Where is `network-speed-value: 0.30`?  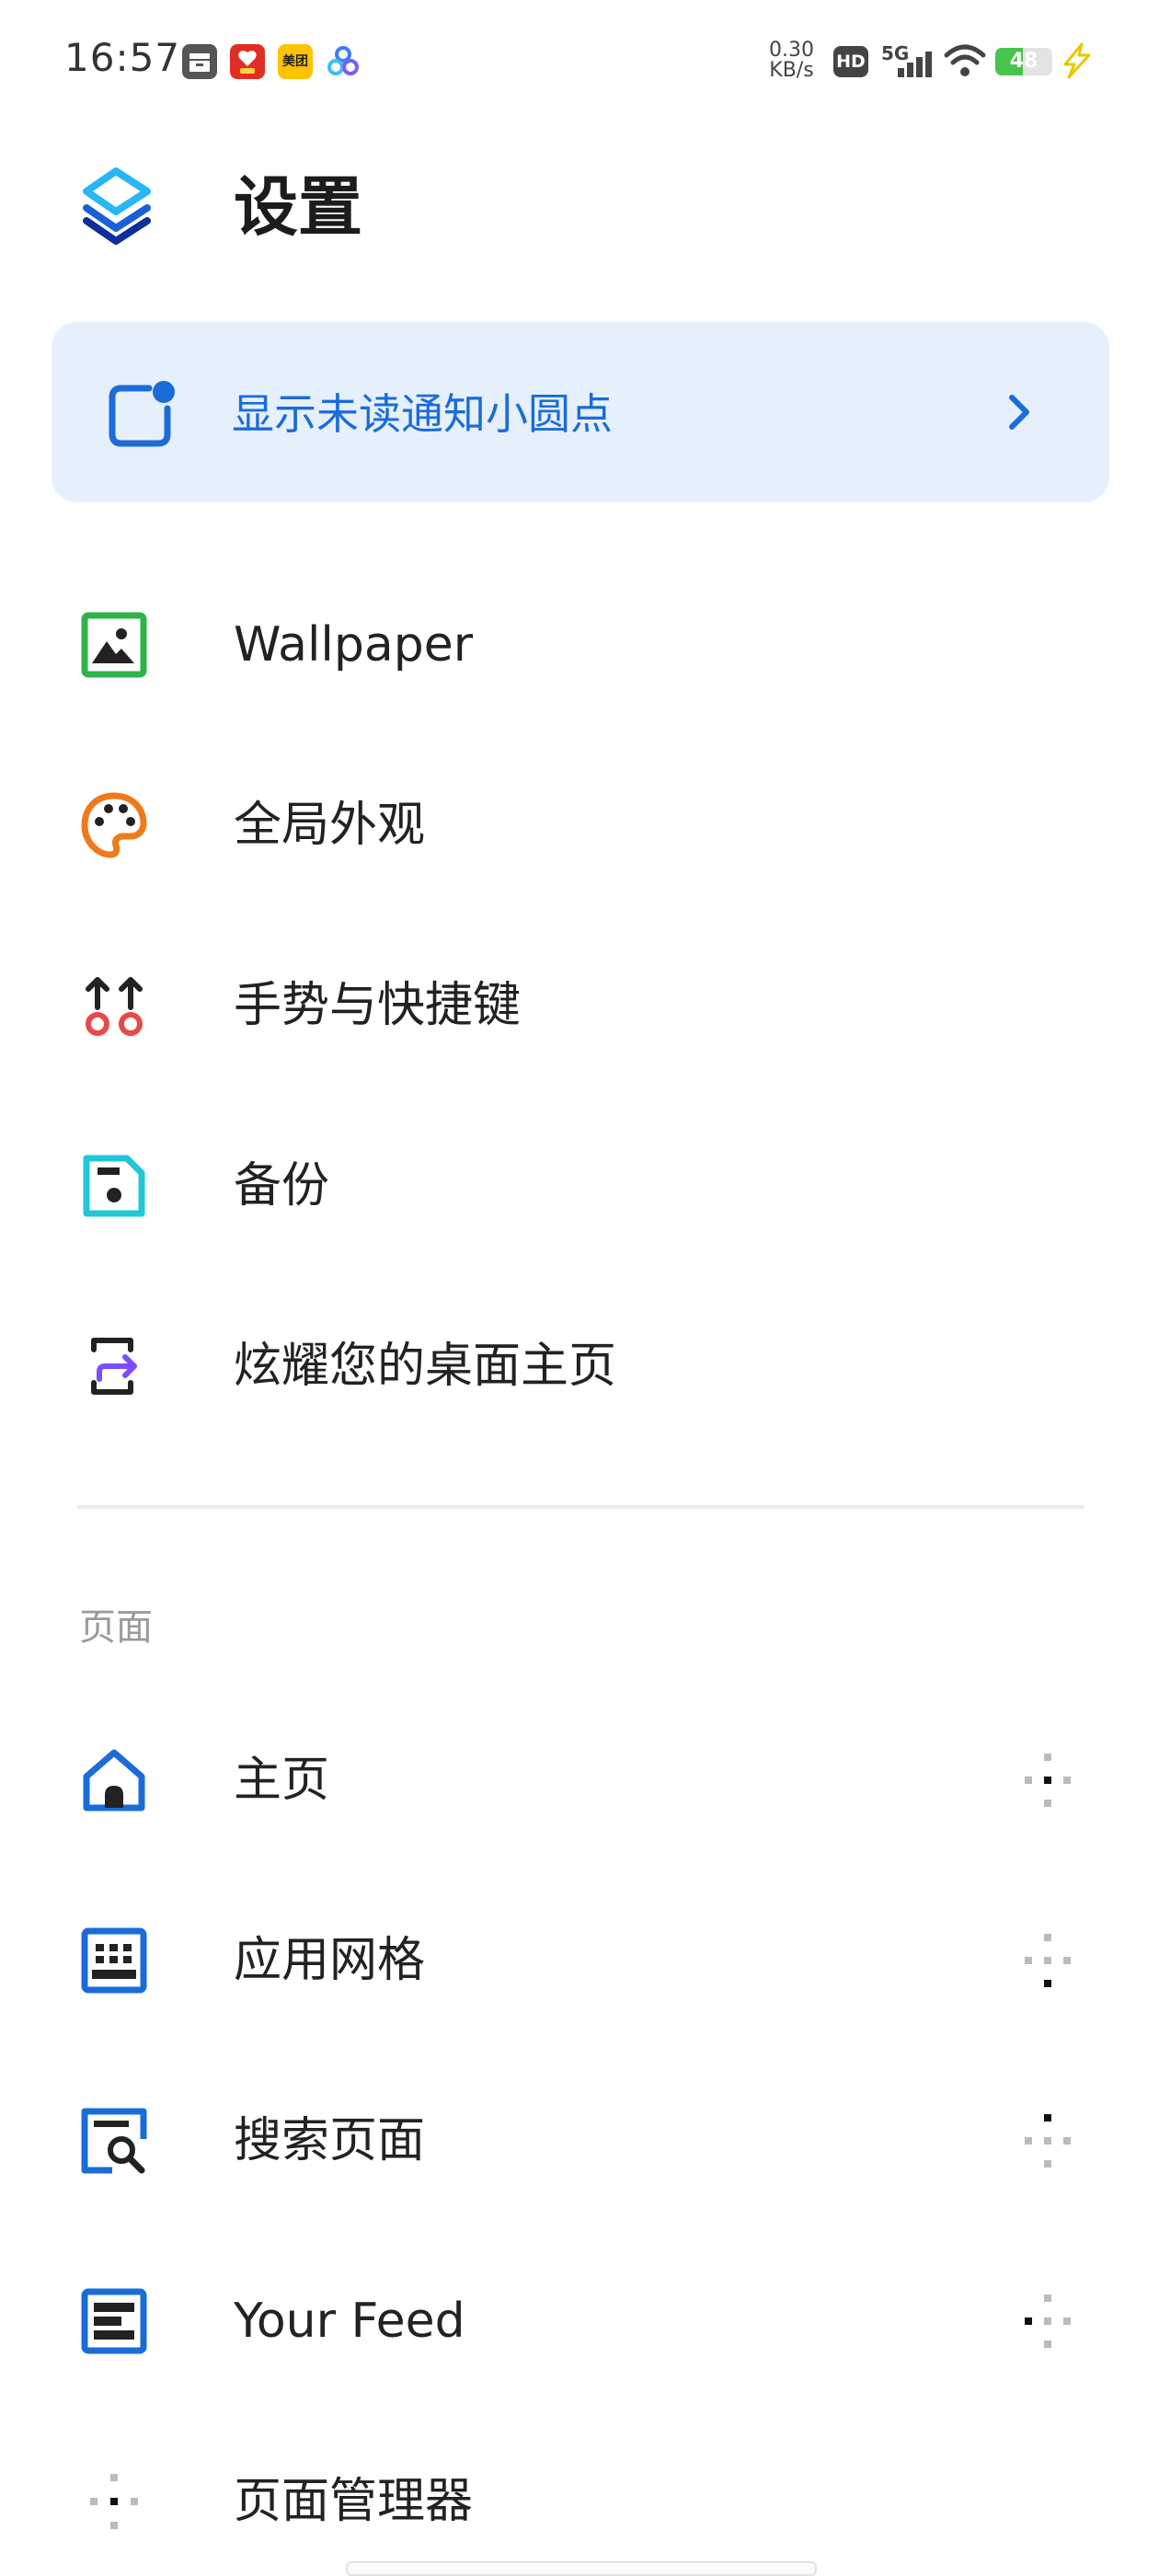 network-speed-value: 0.30 is located at coordinates (791, 50).